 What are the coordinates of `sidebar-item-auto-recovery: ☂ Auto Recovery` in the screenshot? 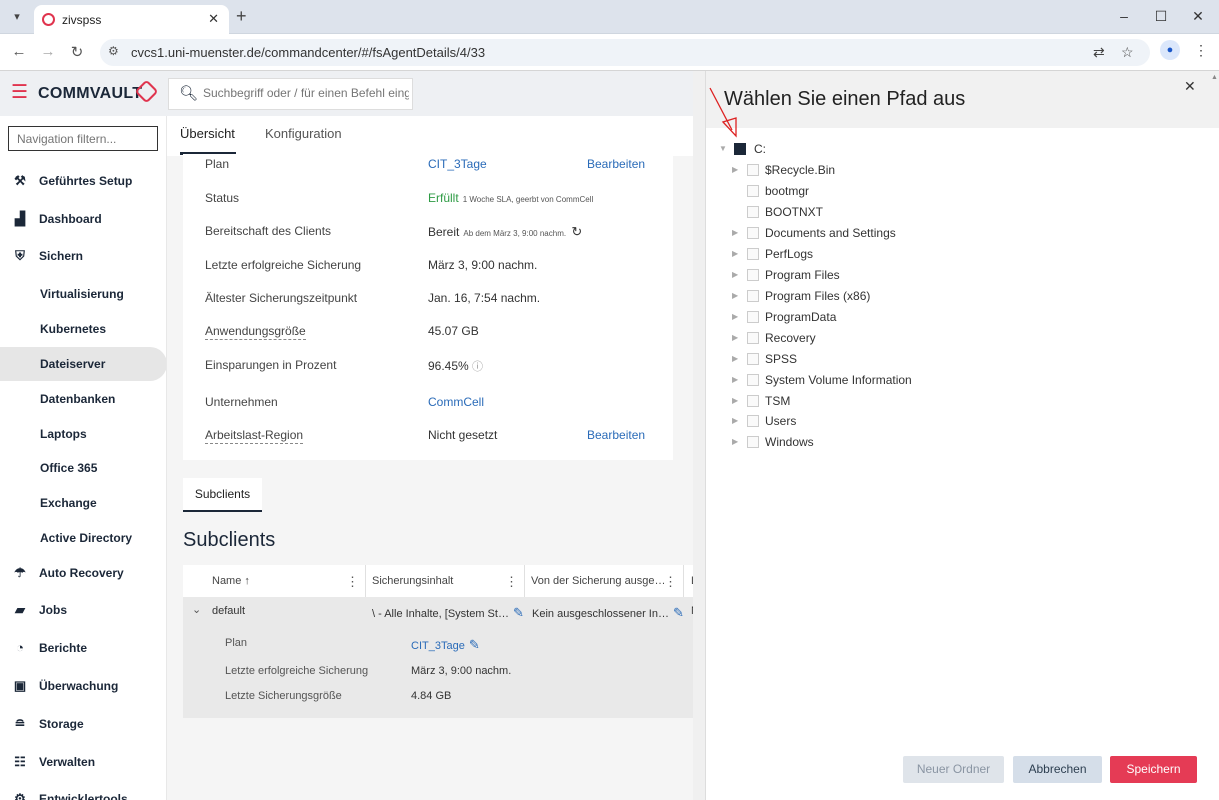 It's located at (83, 573).